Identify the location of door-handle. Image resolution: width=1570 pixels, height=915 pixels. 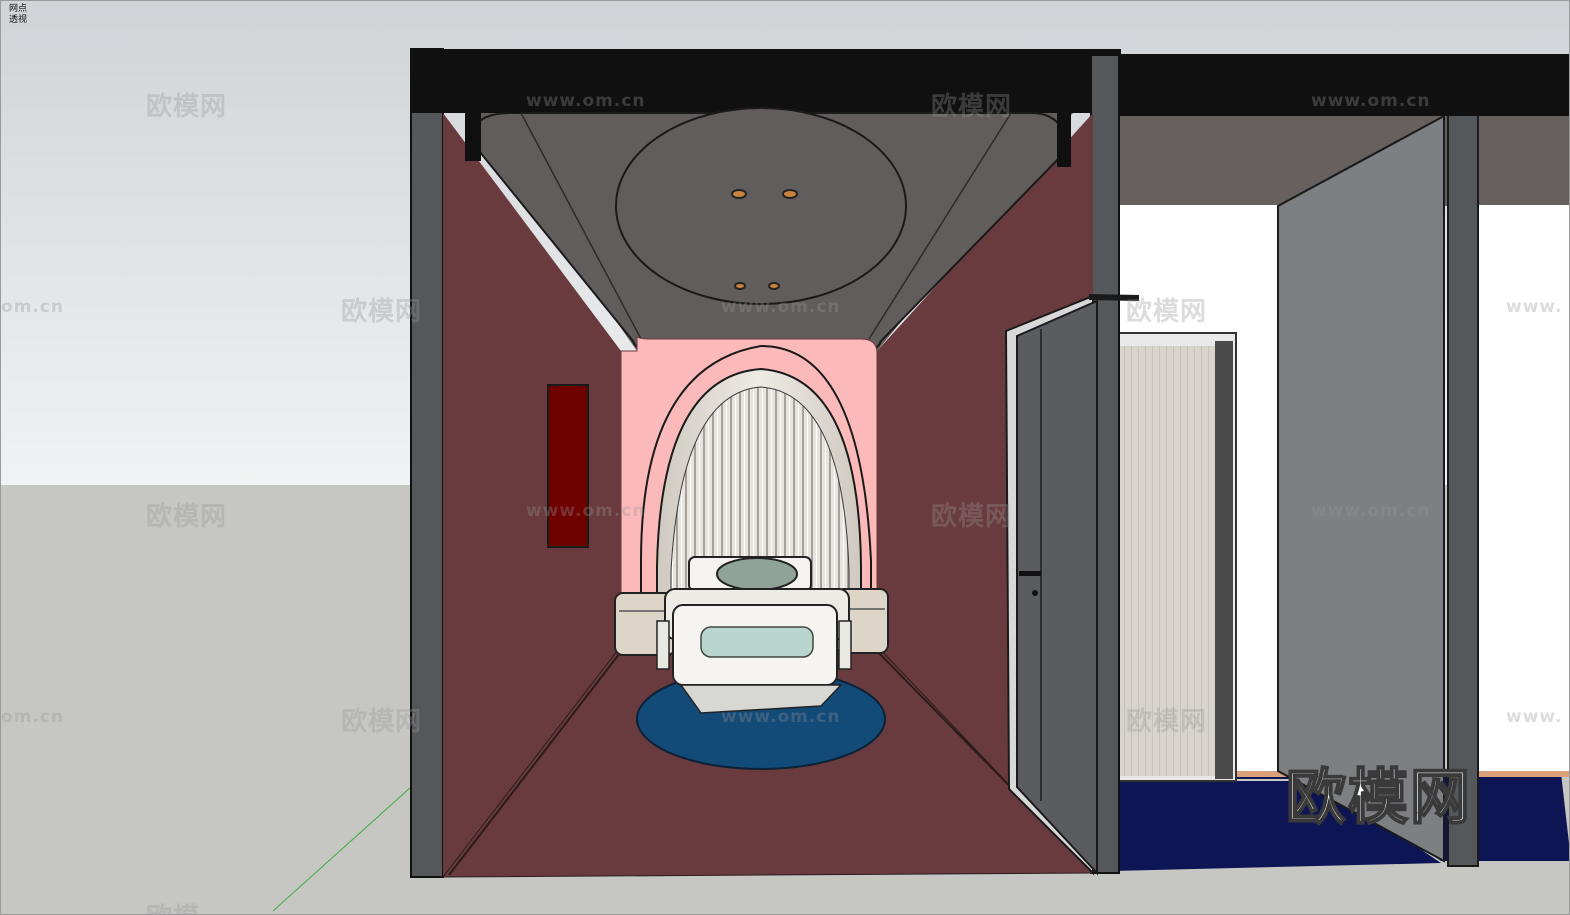
(1030, 573).